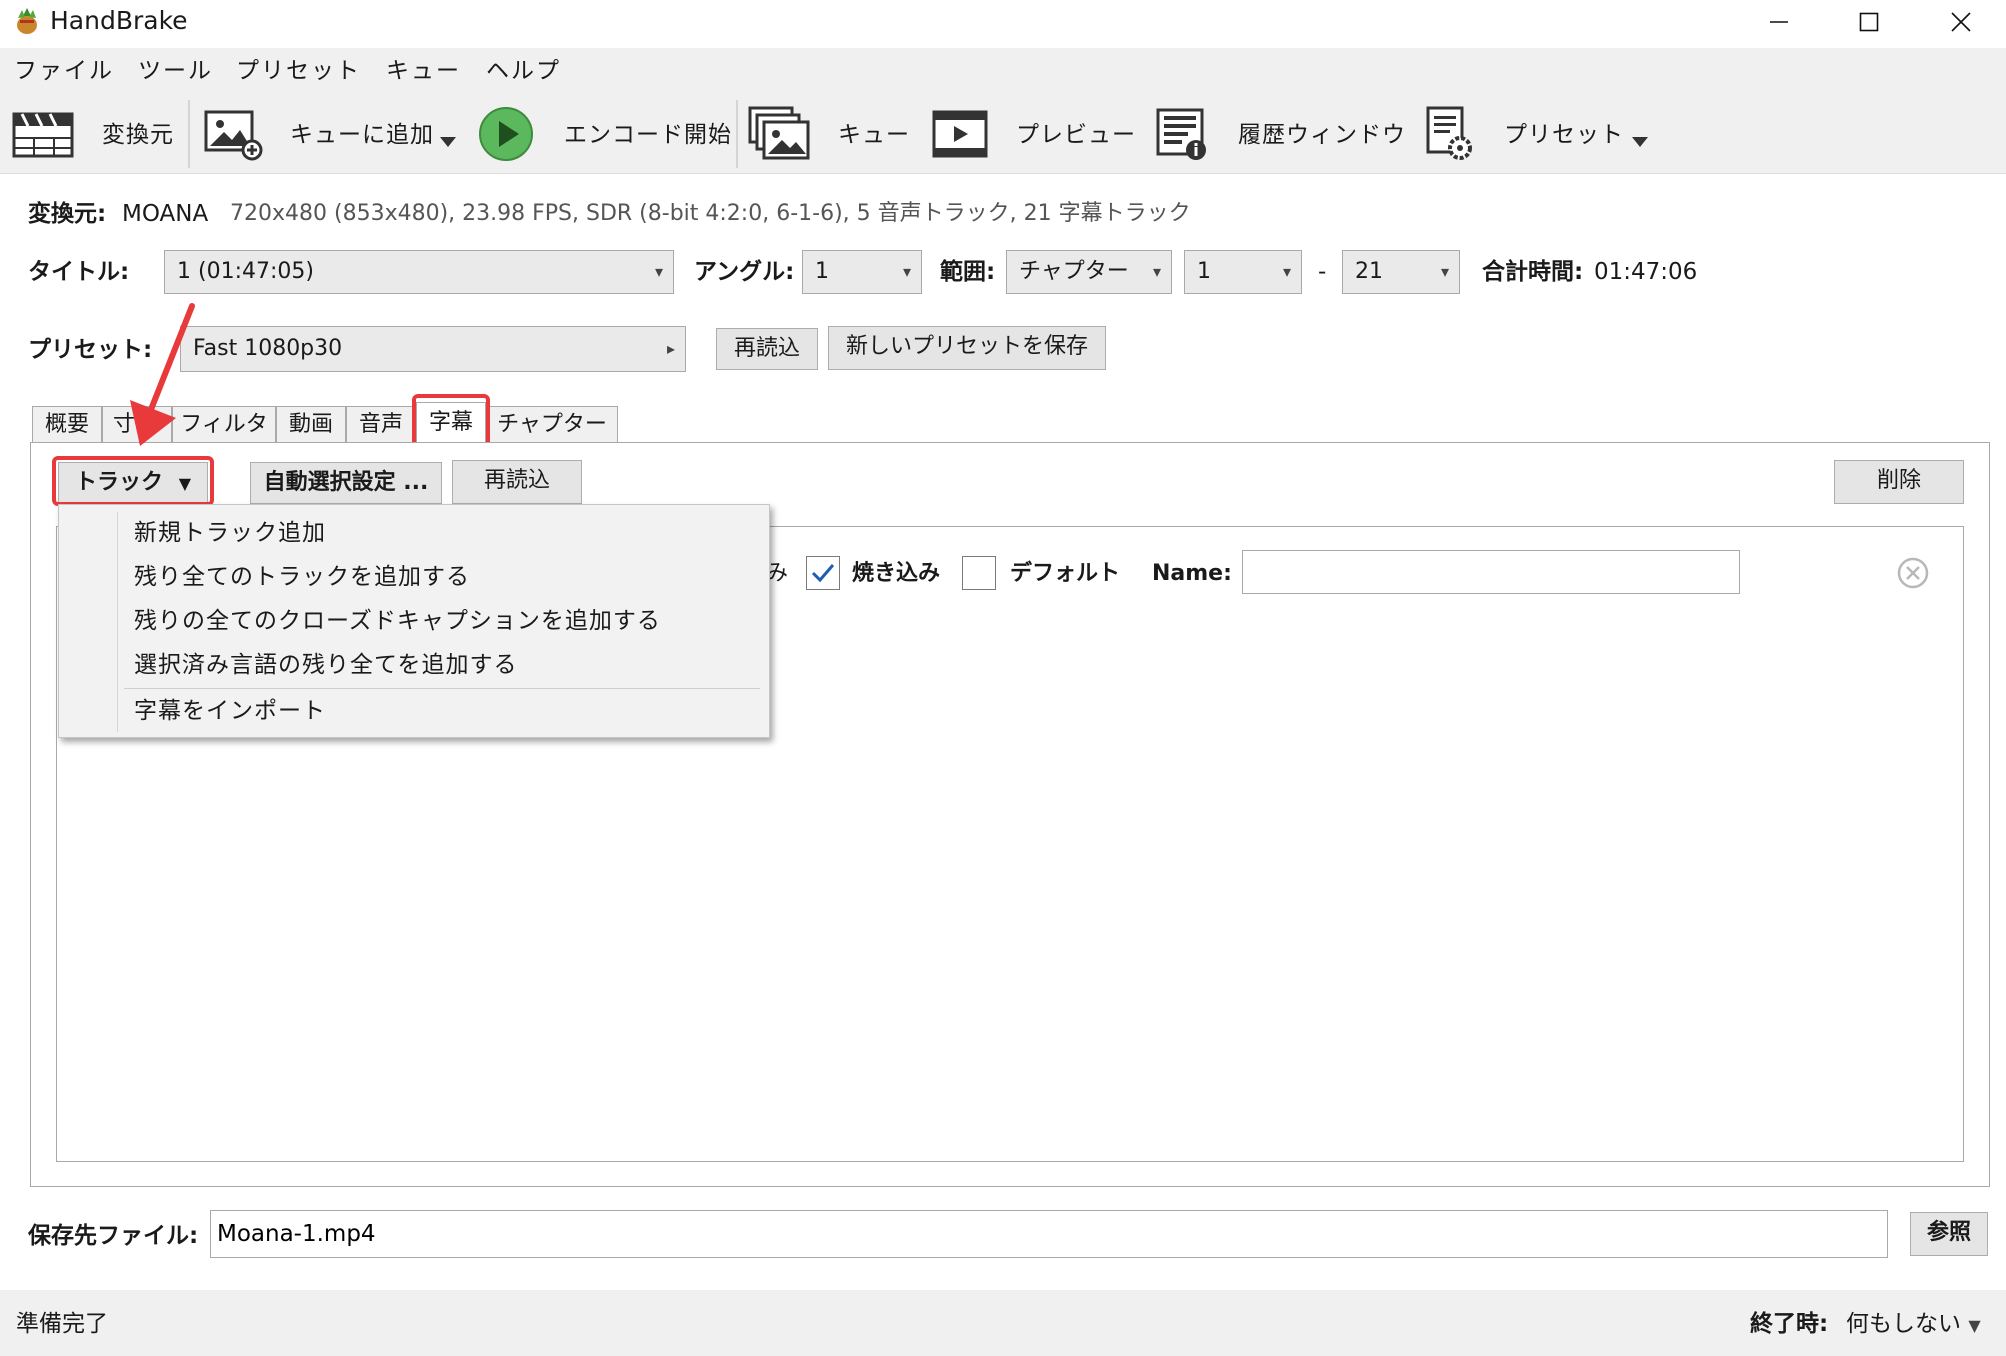  What do you see at coordinates (1182, 134) in the screenshot?
I see `activity-log-icon` at bounding box center [1182, 134].